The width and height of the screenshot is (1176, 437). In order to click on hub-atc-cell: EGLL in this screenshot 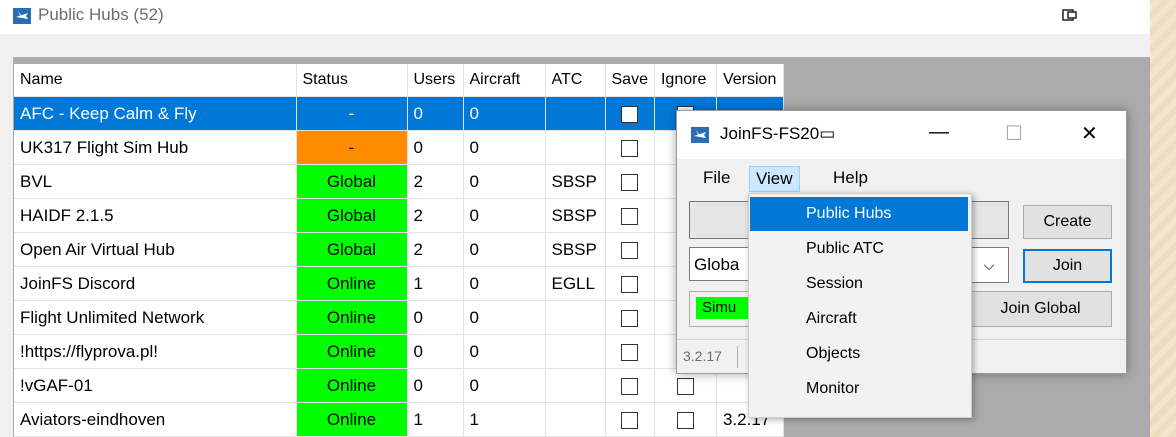, I will do `click(575, 283)`.